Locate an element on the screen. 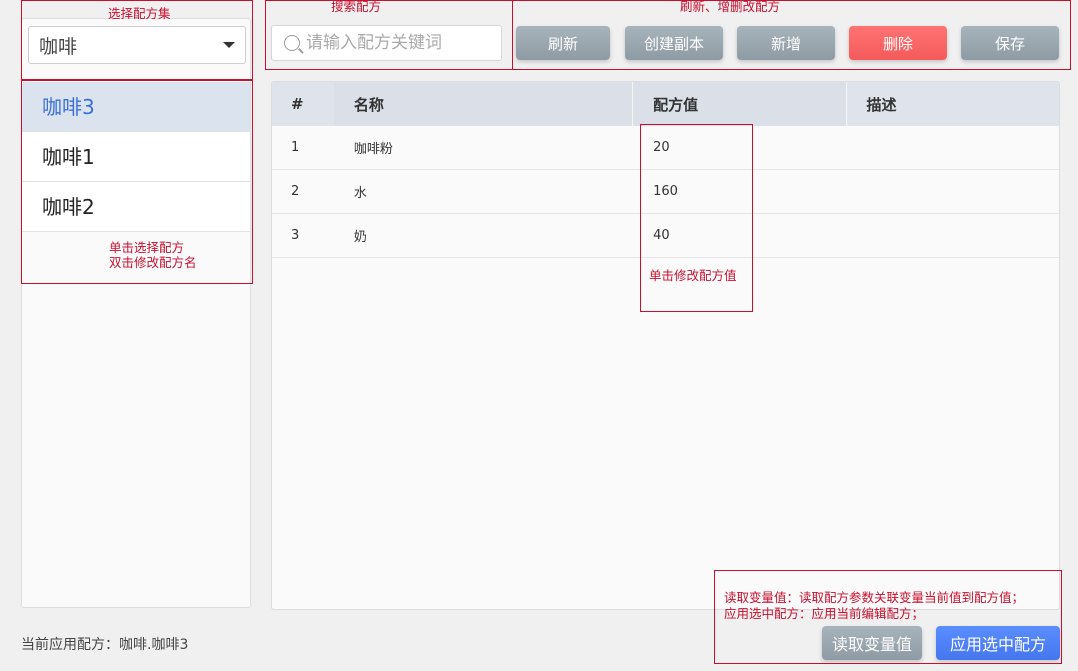 This screenshot has width=1078, height=671. annotation-box-search is located at coordinates (389, 35).